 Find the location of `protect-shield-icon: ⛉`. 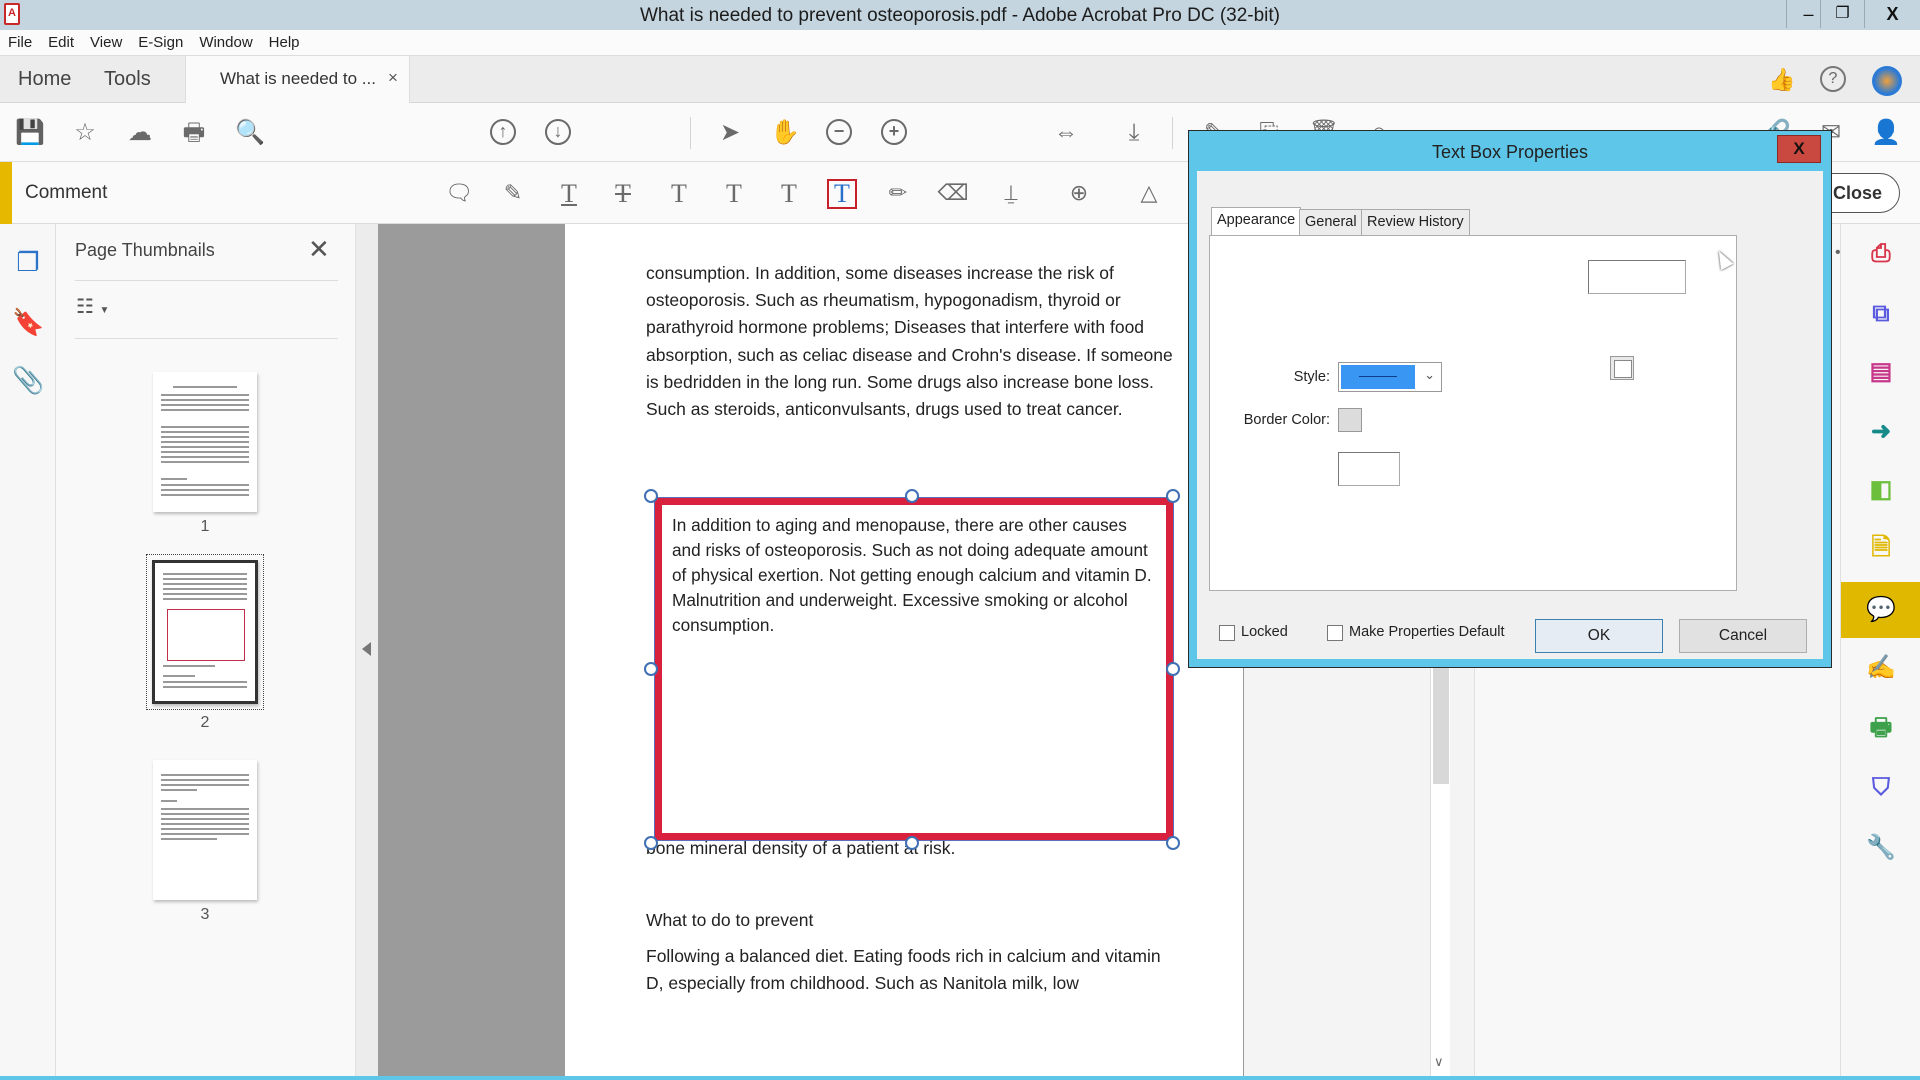

protect-shield-icon: ⛉ is located at coordinates (1881, 788).